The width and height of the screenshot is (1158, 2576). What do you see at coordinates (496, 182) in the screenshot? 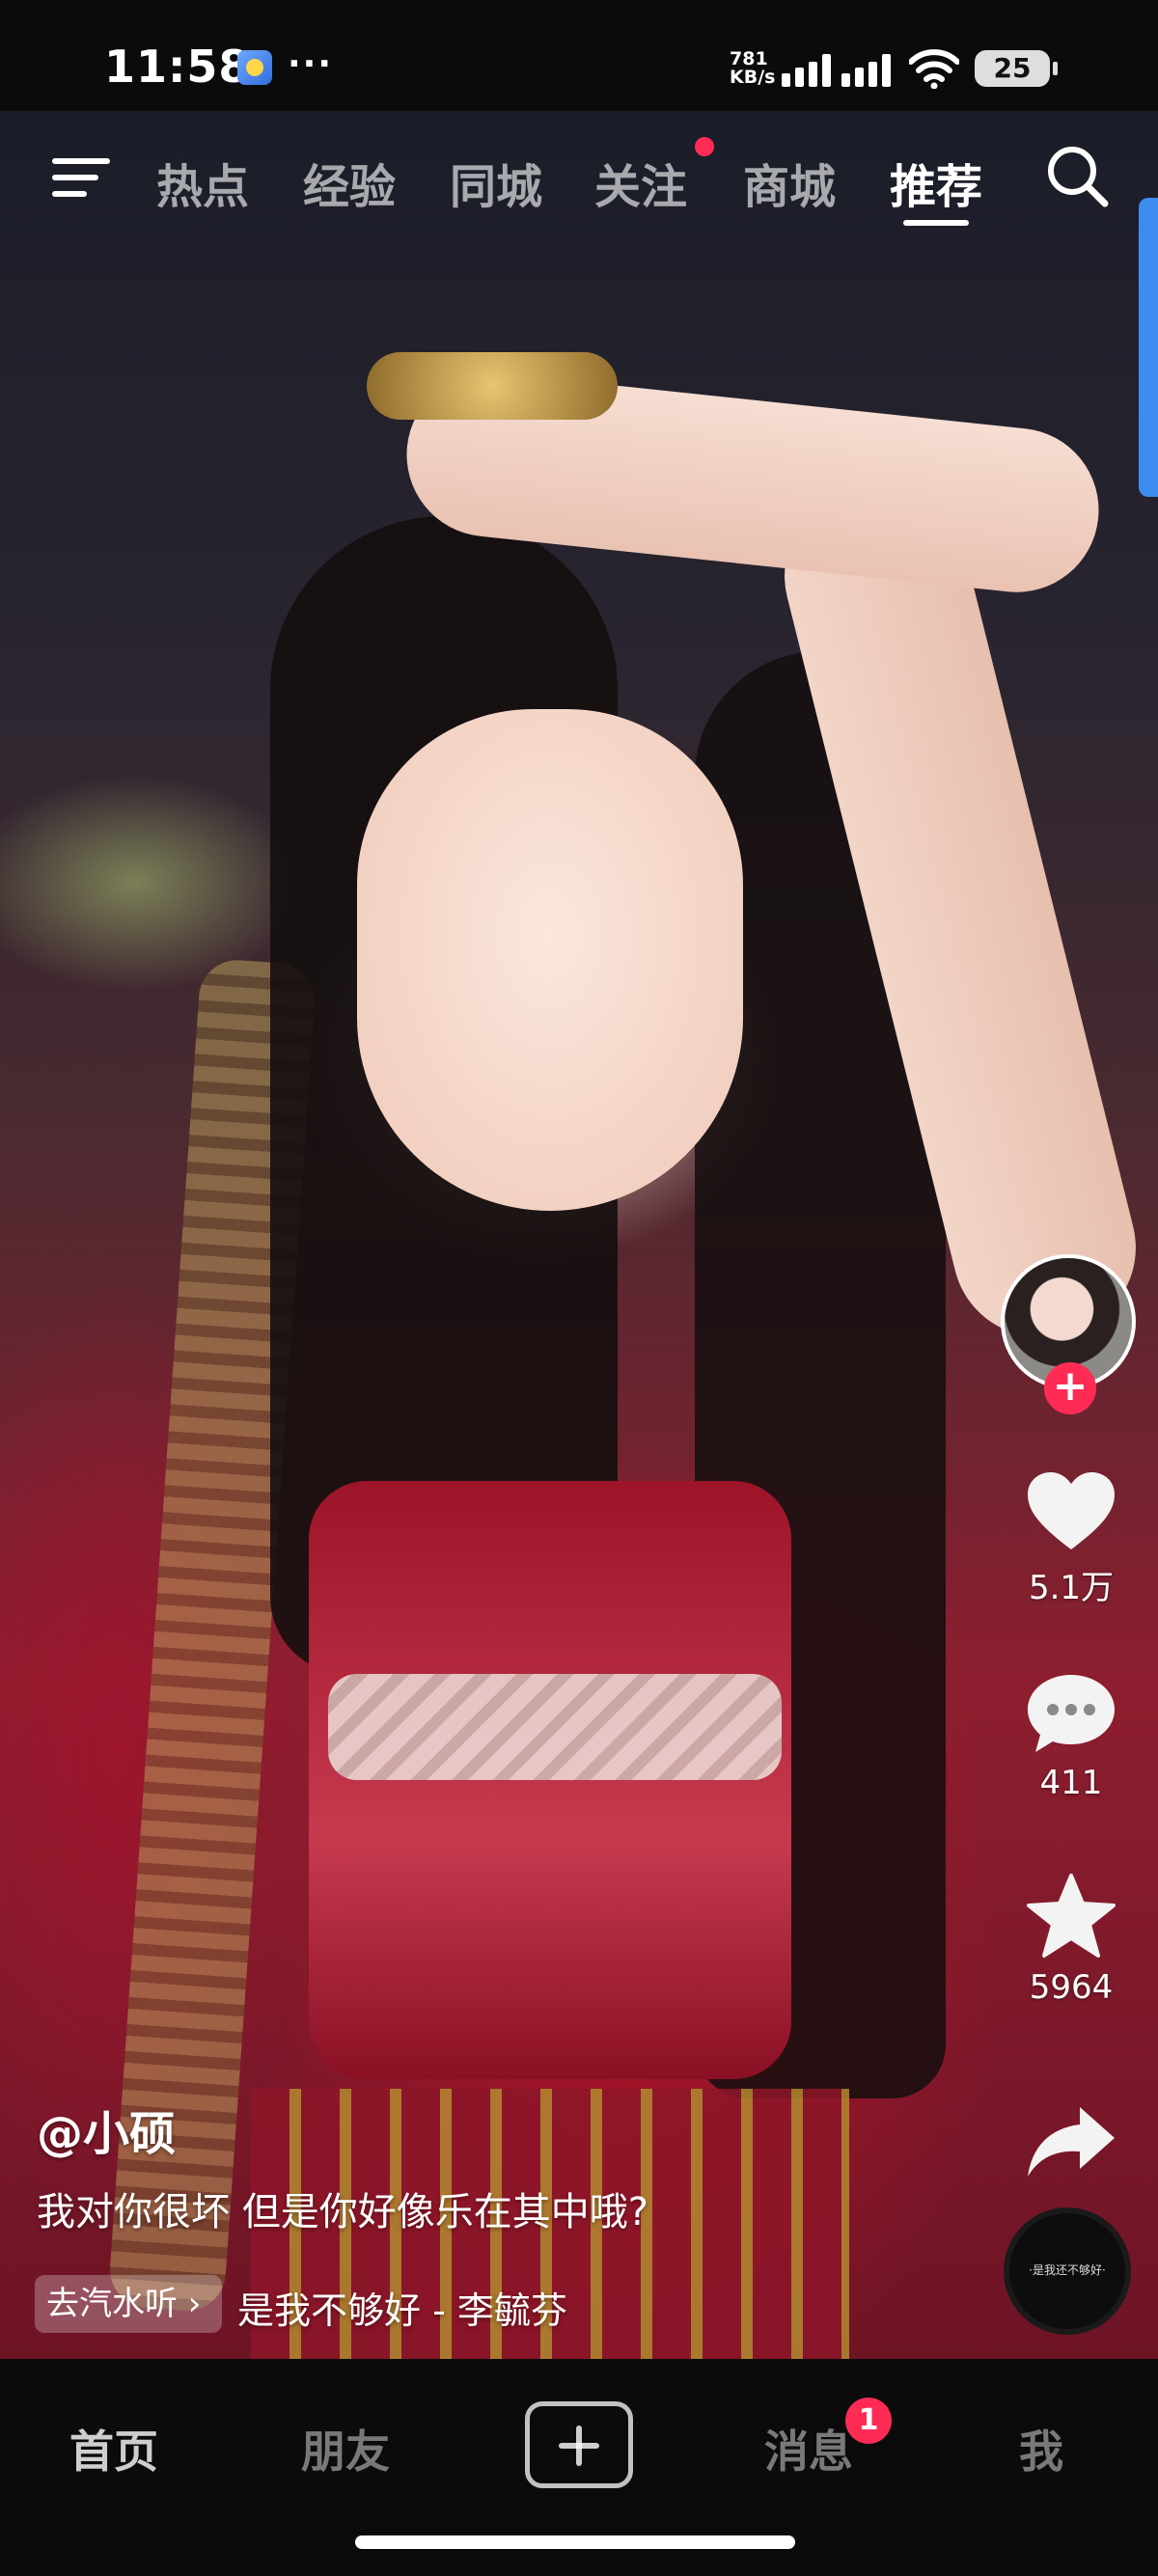
I see `tab-local: 同城` at bounding box center [496, 182].